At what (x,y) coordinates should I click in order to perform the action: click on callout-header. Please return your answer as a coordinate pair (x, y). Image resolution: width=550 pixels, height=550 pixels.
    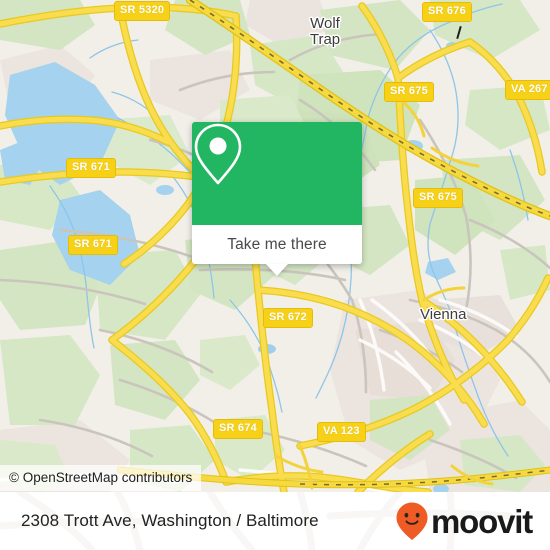
    Looking at the image, I should click on (277, 173).